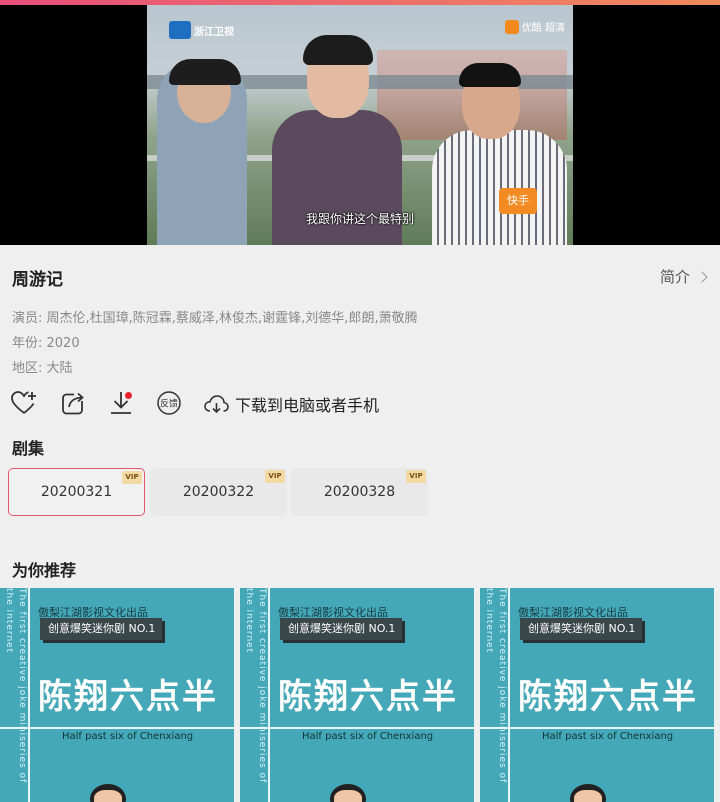  Describe the element at coordinates (338, 50) in the screenshot. I see `person-center-hair` at that location.